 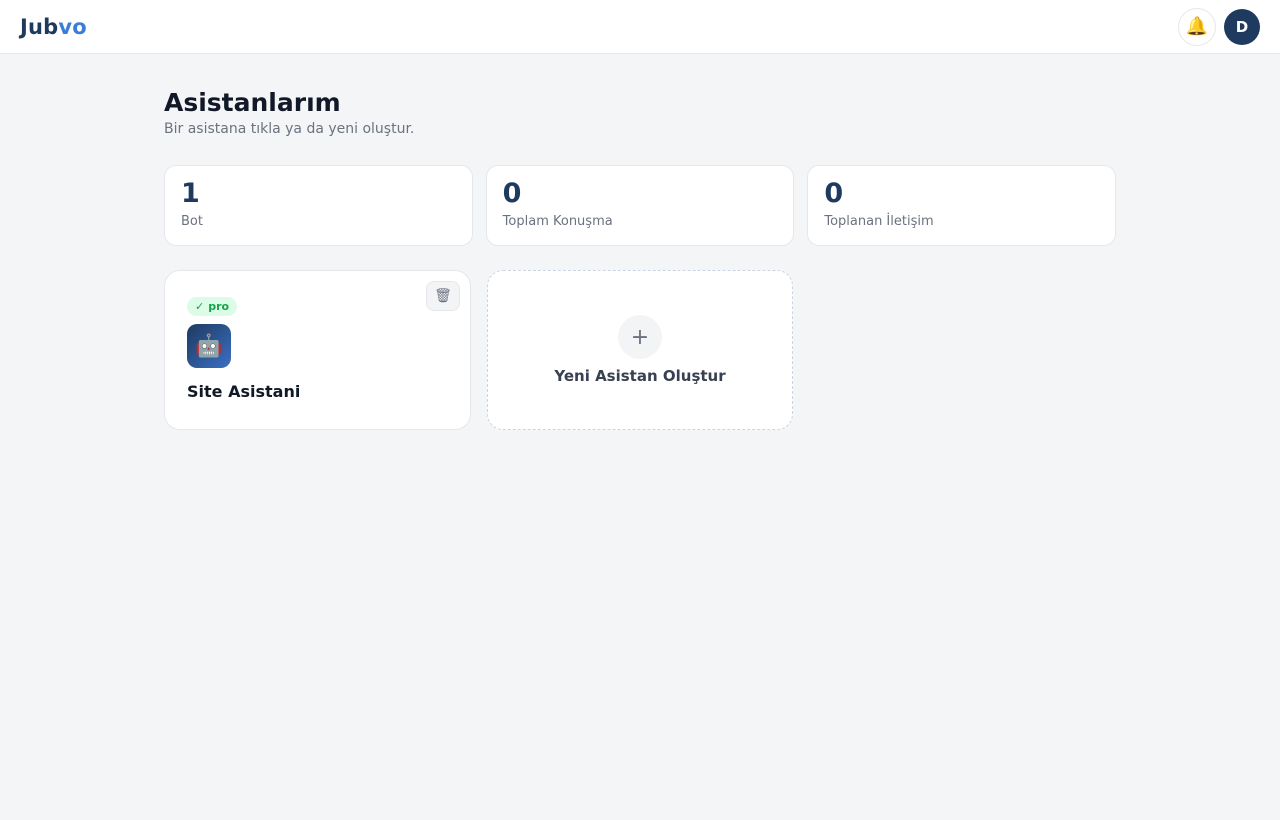 What do you see at coordinates (289, 129) in the screenshot?
I see `page-subtitle: Bir asistana tıkla ya da yeni oluştur.` at bounding box center [289, 129].